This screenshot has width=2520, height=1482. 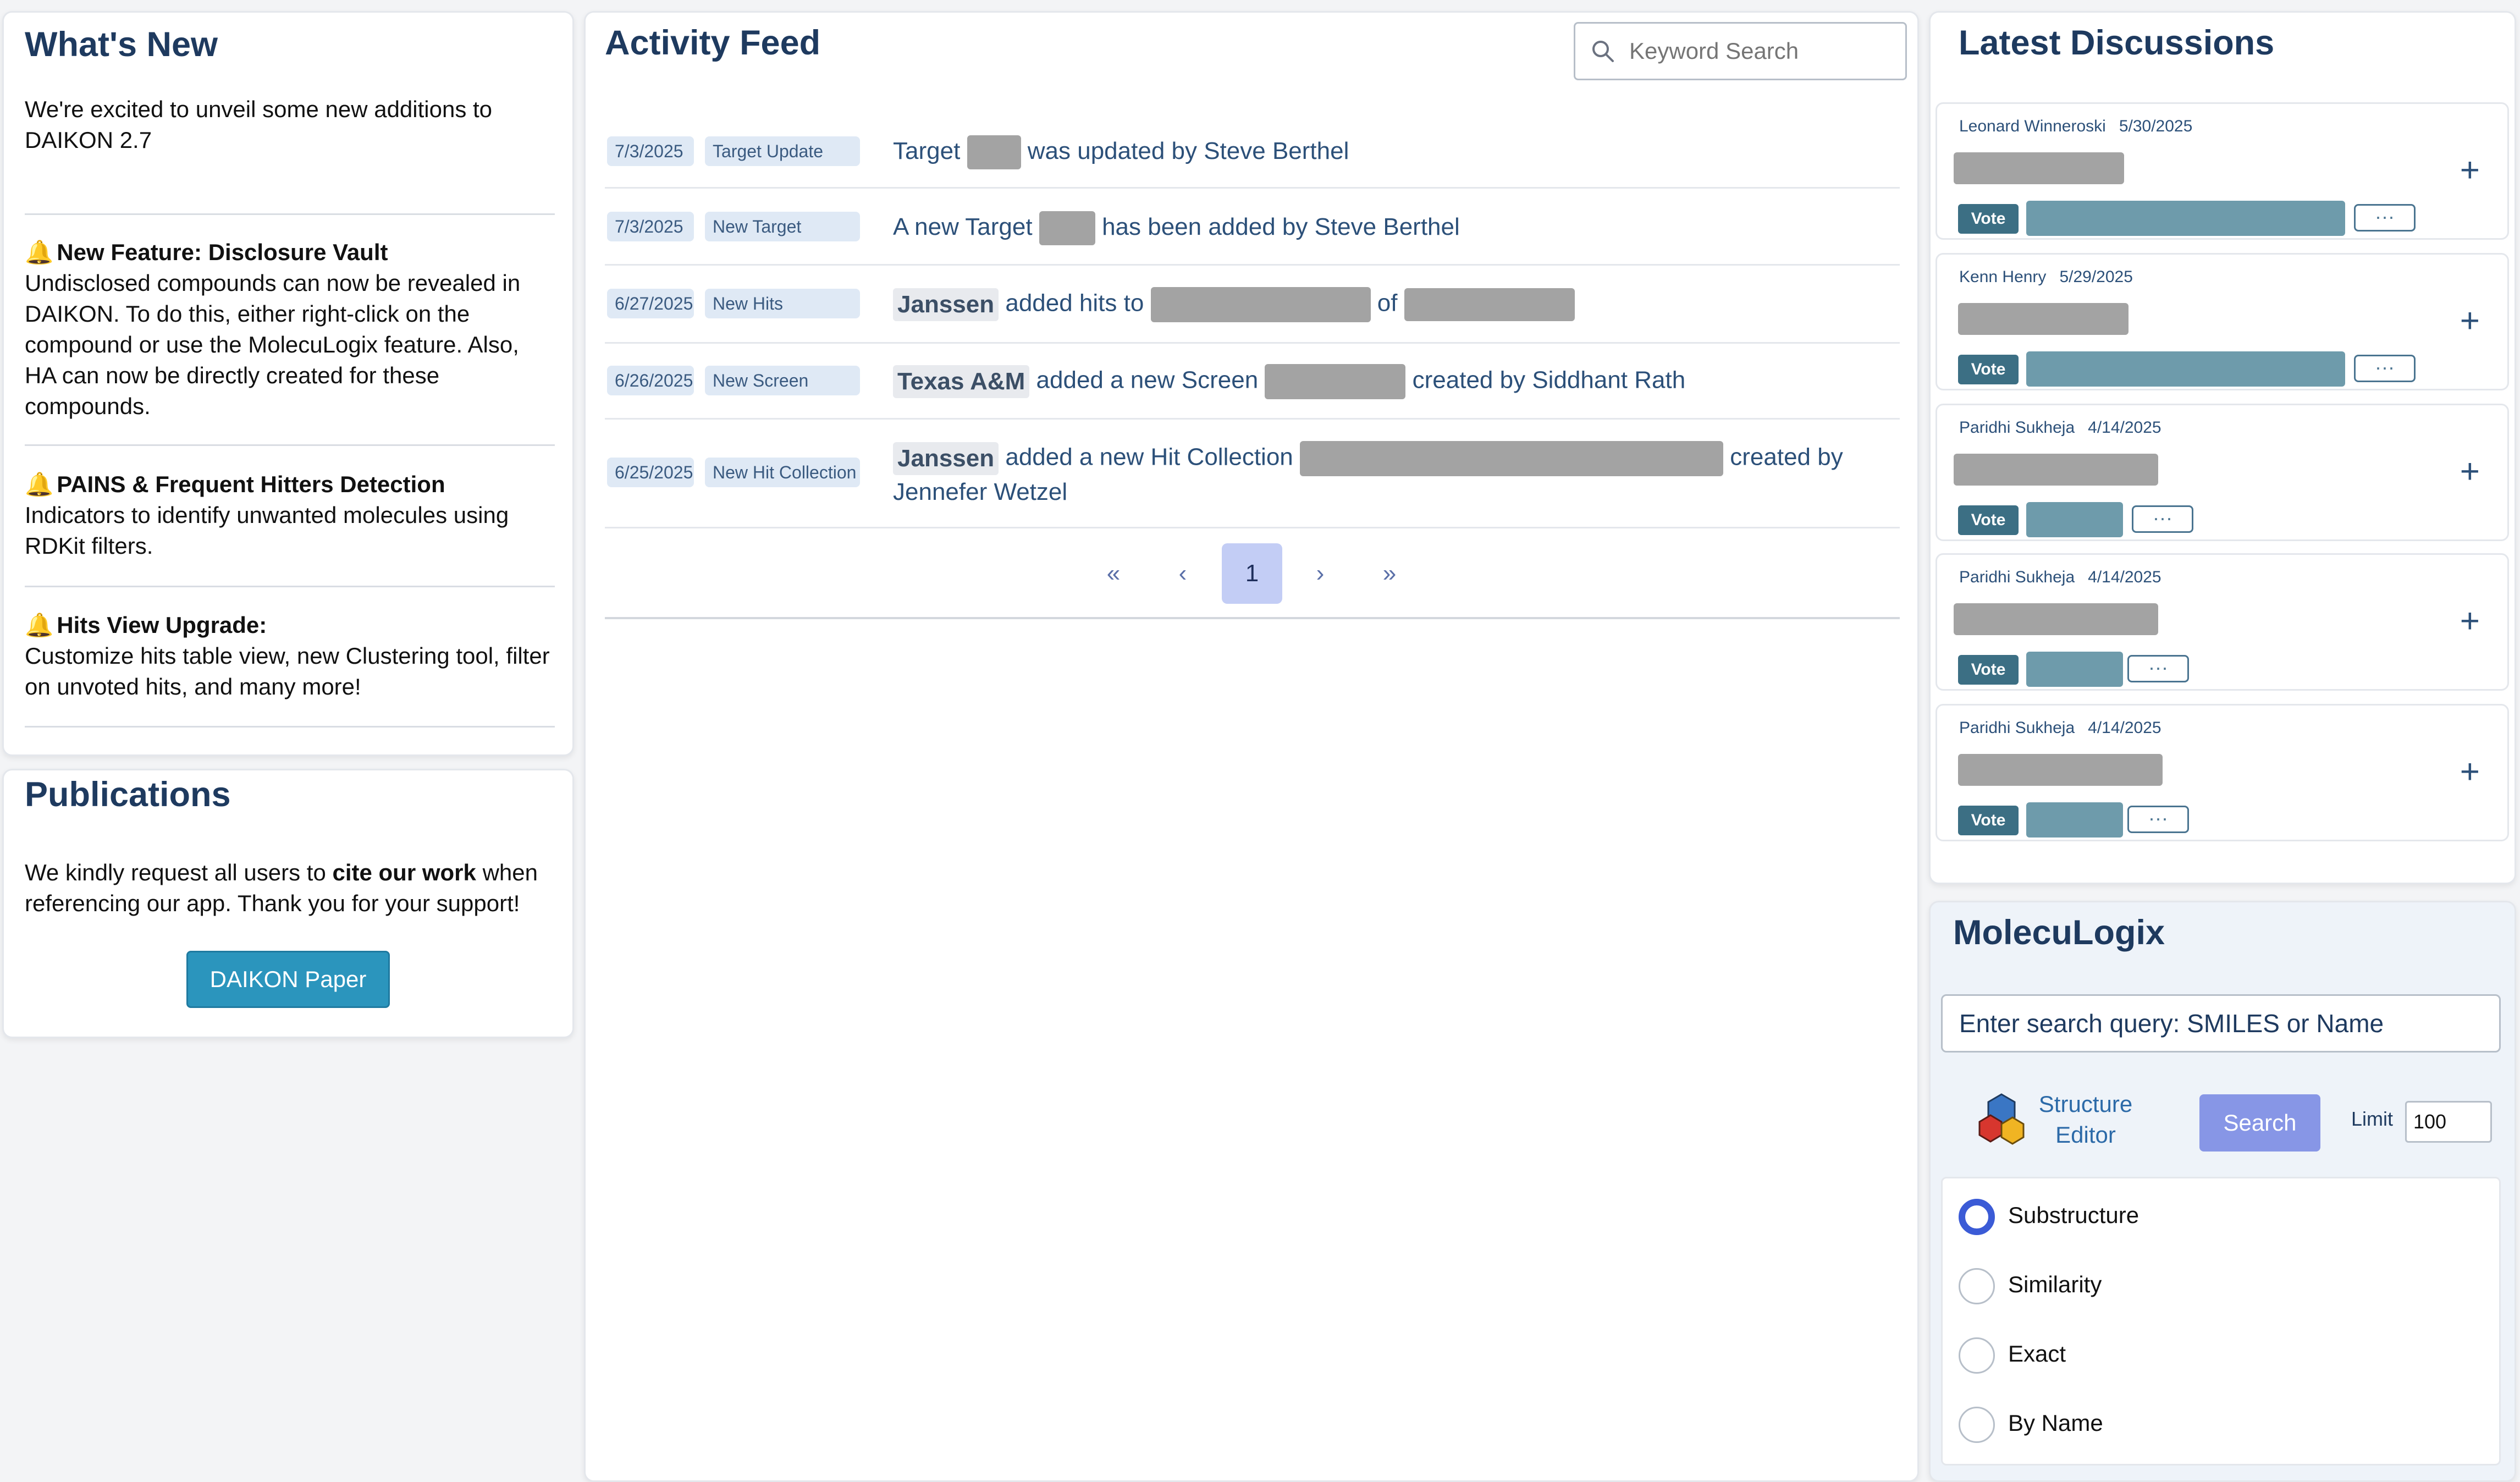 What do you see at coordinates (1147, 380) in the screenshot?
I see `feed-text-part: added a new Screen` at bounding box center [1147, 380].